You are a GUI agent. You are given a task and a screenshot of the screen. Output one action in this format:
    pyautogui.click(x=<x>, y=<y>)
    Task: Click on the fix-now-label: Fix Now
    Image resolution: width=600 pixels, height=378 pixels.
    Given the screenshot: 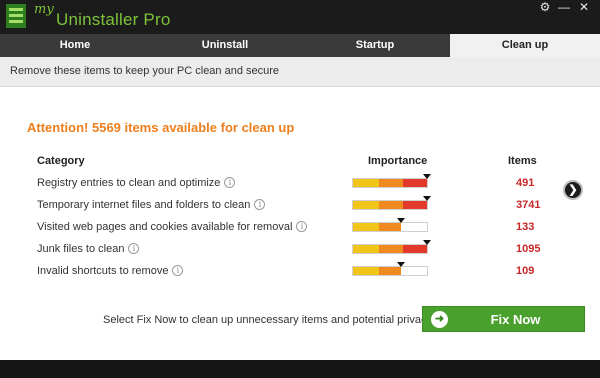 What is the action you would take?
    pyautogui.click(x=515, y=319)
    